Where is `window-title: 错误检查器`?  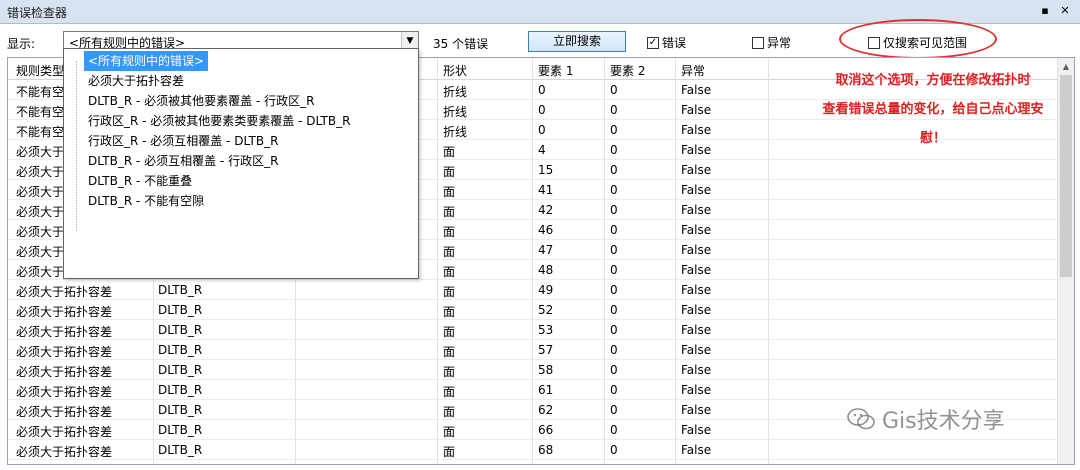
window-title: 错误检查器 is located at coordinates (37, 13).